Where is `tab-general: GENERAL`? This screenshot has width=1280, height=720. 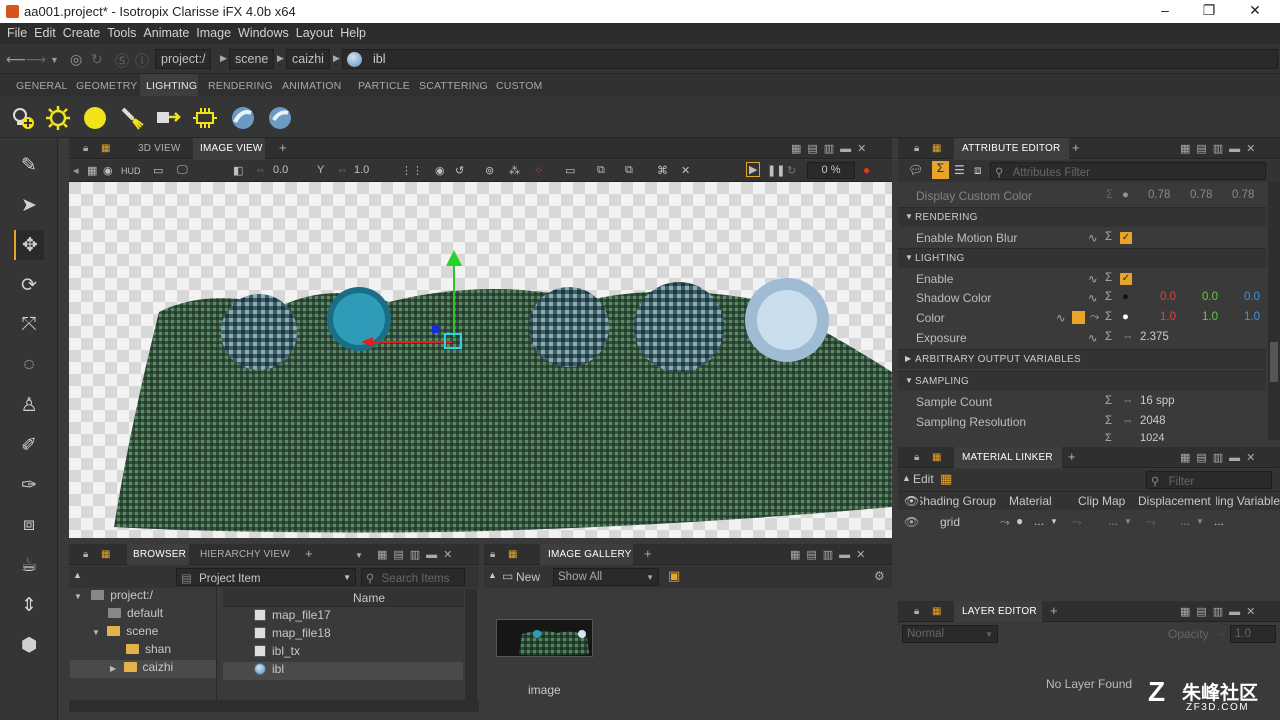 tab-general: GENERAL is located at coordinates (42, 86).